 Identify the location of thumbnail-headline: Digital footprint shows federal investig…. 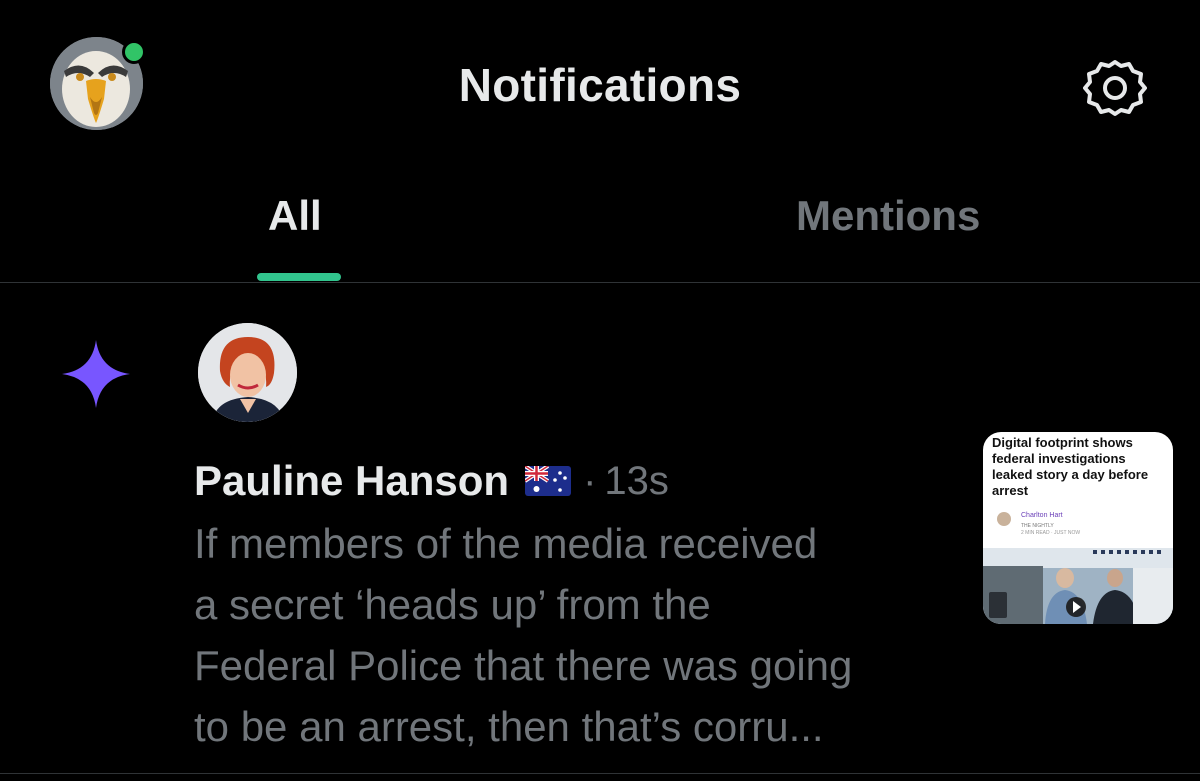
(1070, 466).